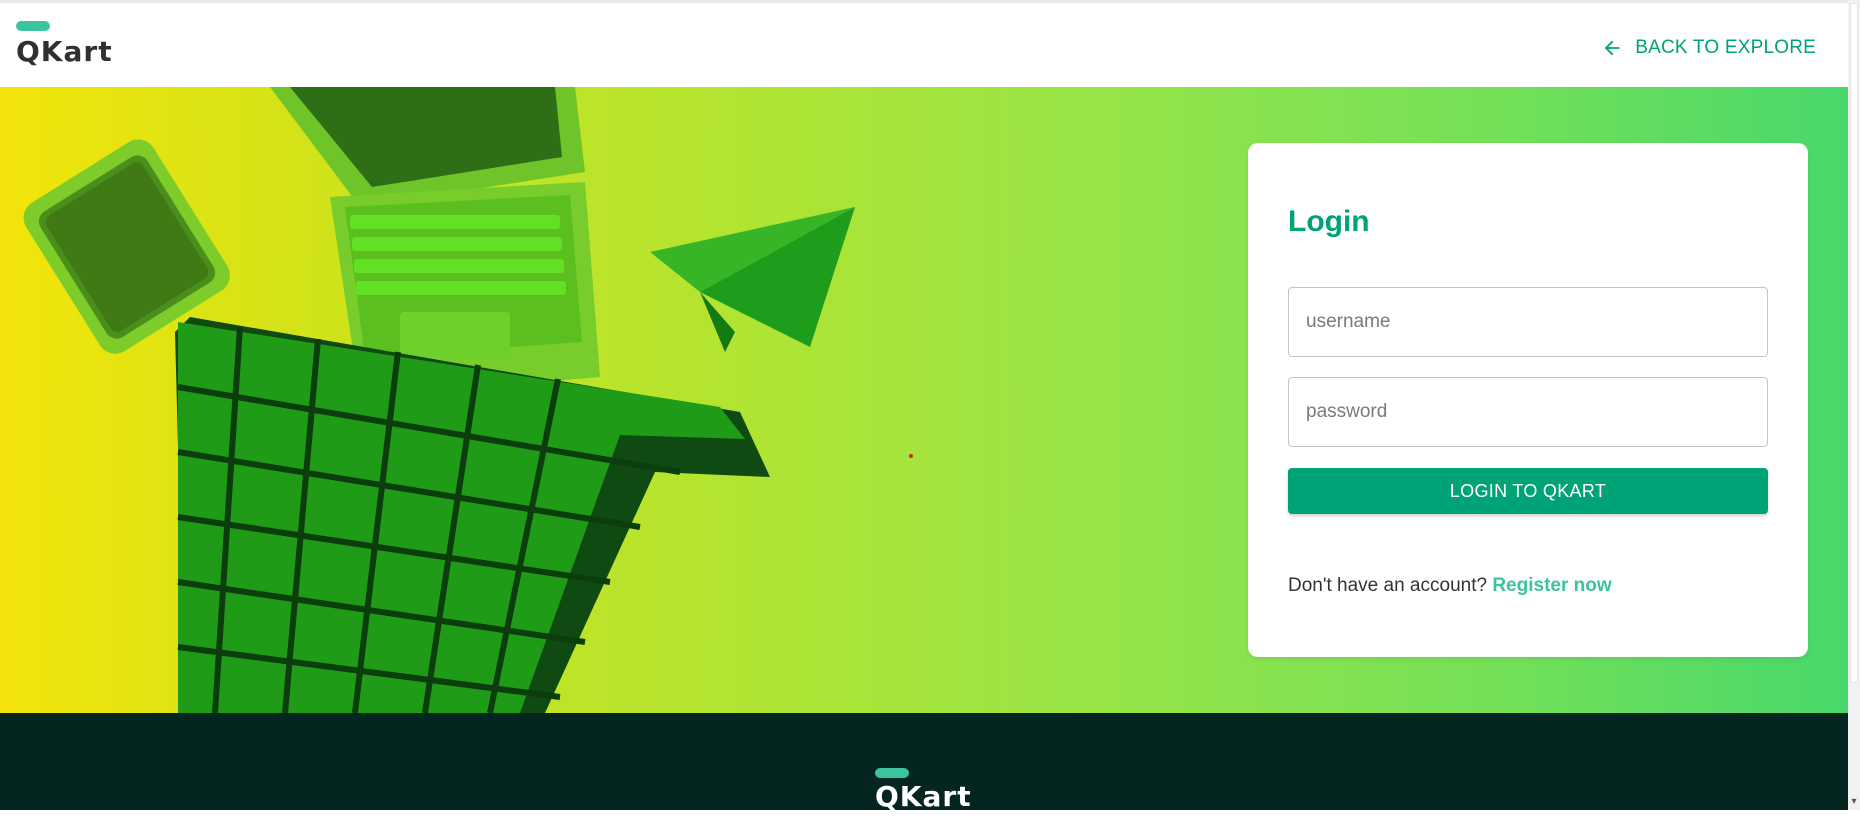 This screenshot has height=818, width=1860. I want to click on back-to-explore-button: BACK TO EXPLORE, so click(1708, 48).